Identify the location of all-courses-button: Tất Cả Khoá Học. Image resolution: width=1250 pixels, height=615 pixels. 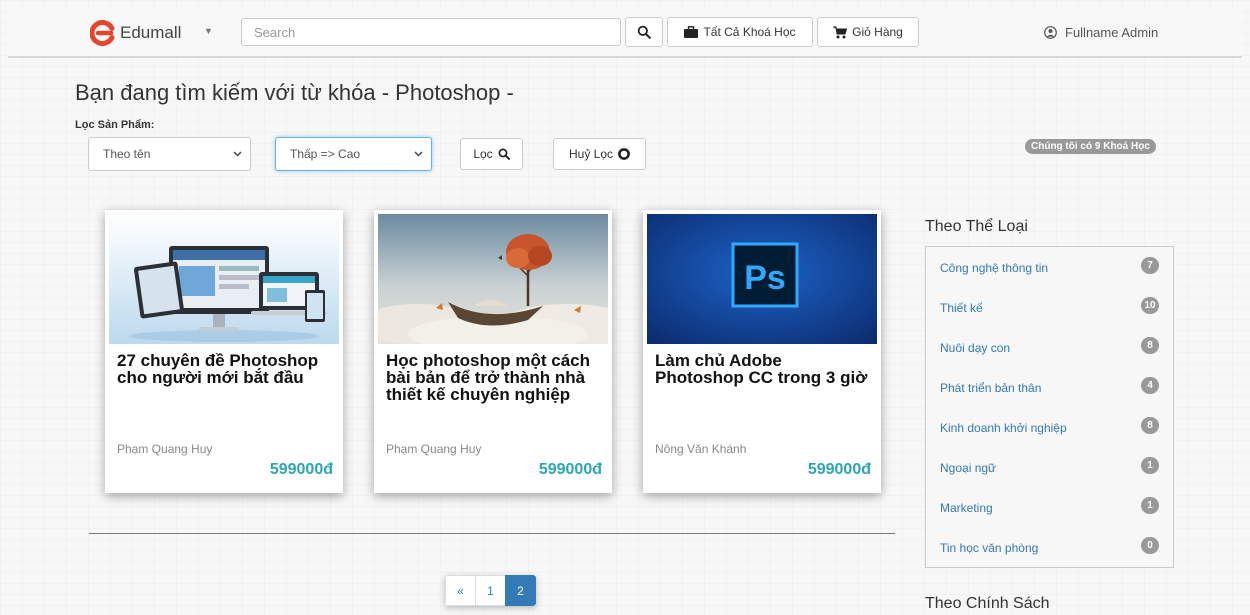
(740, 32).